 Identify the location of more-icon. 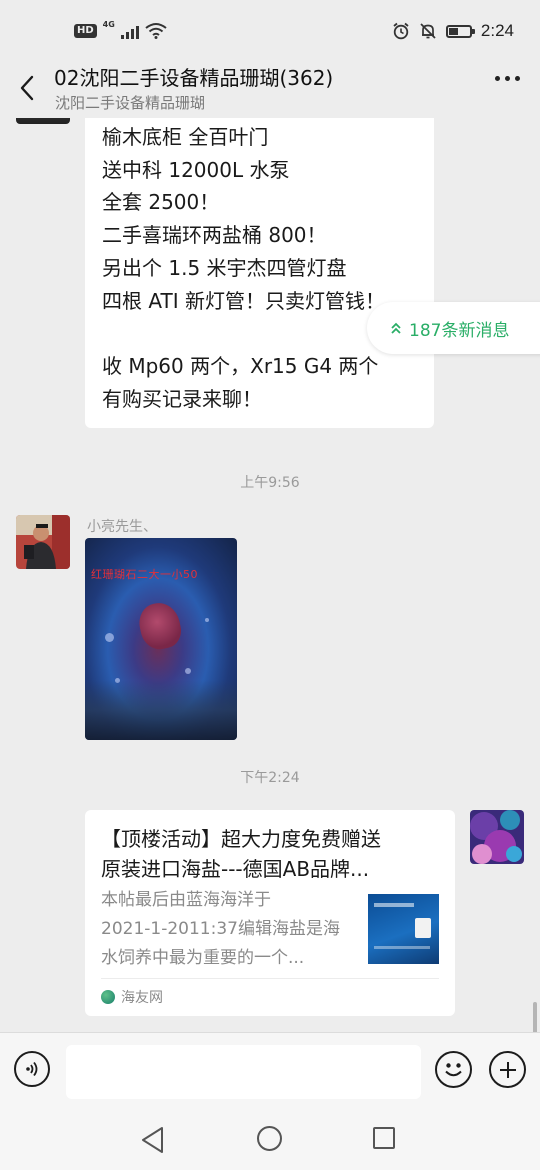
(497, 78).